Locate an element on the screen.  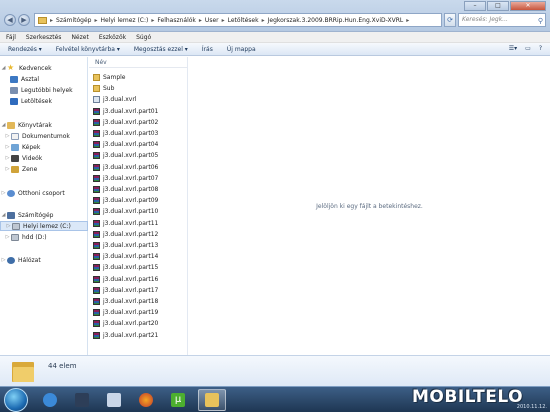
new-folder-button: Új mappa is located at coordinates (241, 49).